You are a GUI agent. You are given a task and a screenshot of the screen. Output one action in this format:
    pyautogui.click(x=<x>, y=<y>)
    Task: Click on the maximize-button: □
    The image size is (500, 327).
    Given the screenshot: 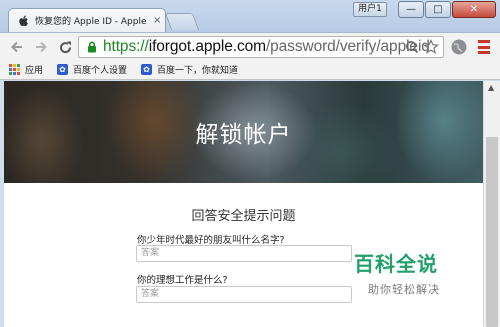 What is the action you would take?
    pyautogui.click(x=438, y=9)
    